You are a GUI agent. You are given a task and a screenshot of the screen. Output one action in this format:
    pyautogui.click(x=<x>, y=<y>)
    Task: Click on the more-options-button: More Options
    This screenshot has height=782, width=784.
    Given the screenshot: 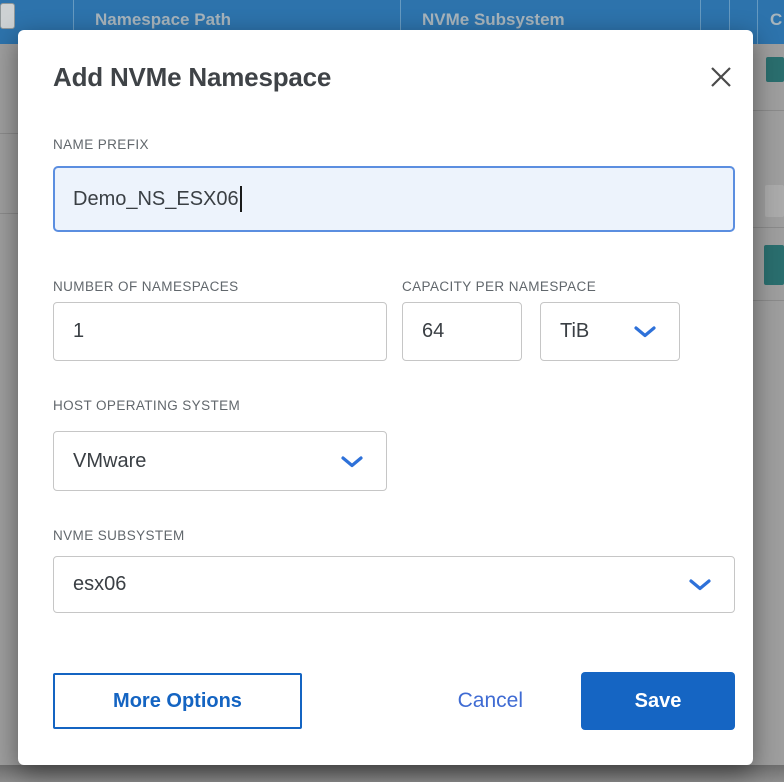 What is the action you would take?
    pyautogui.click(x=177, y=701)
    